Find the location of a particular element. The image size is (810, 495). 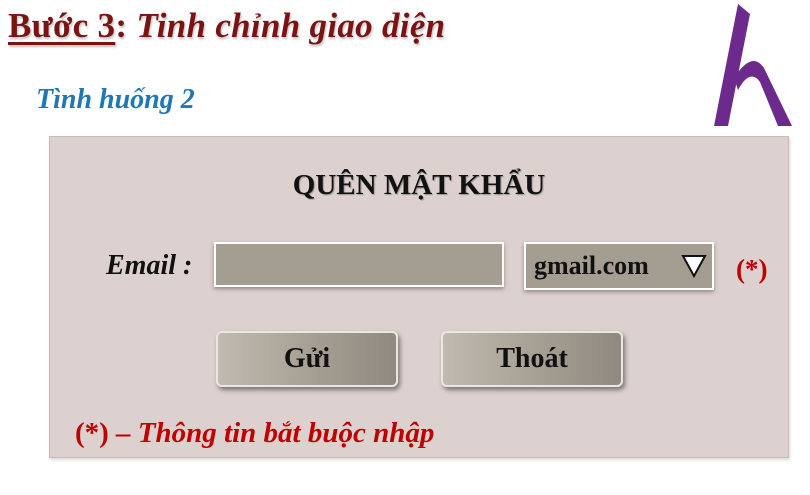

required-note: (*) – Thông tin bắt buộc nhập is located at coordinates (254, 433).